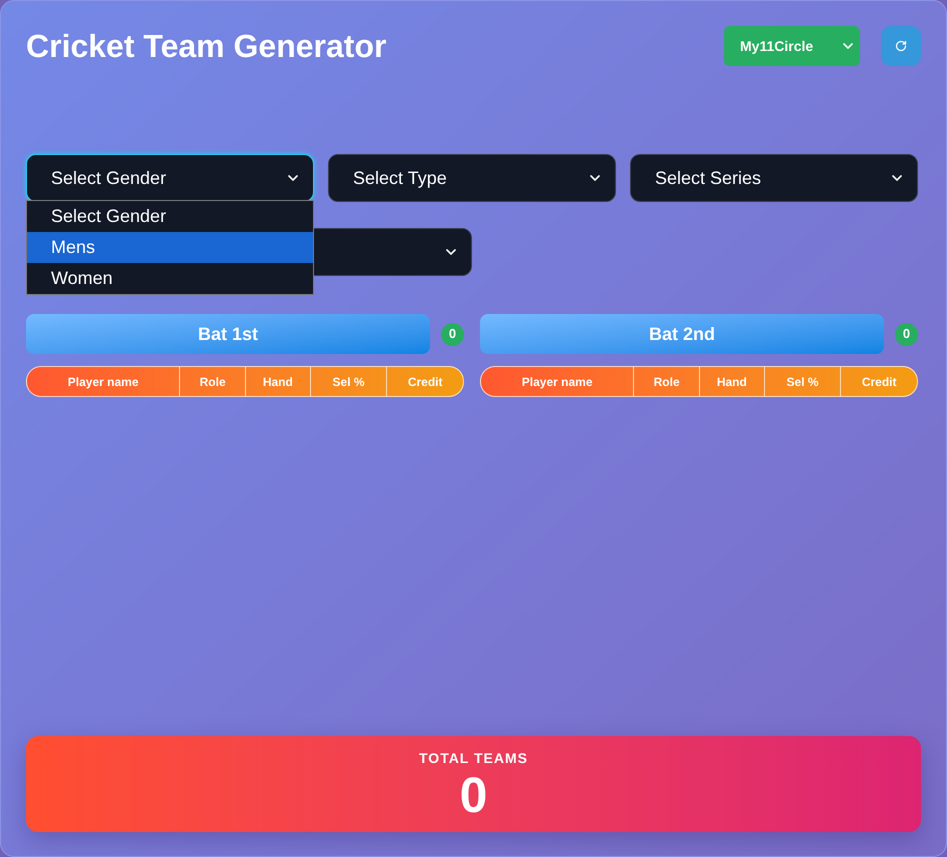 Image resolution: width=947 pixels, height=857 pixels. I want to click on refresh-icon, so click(901, 46).